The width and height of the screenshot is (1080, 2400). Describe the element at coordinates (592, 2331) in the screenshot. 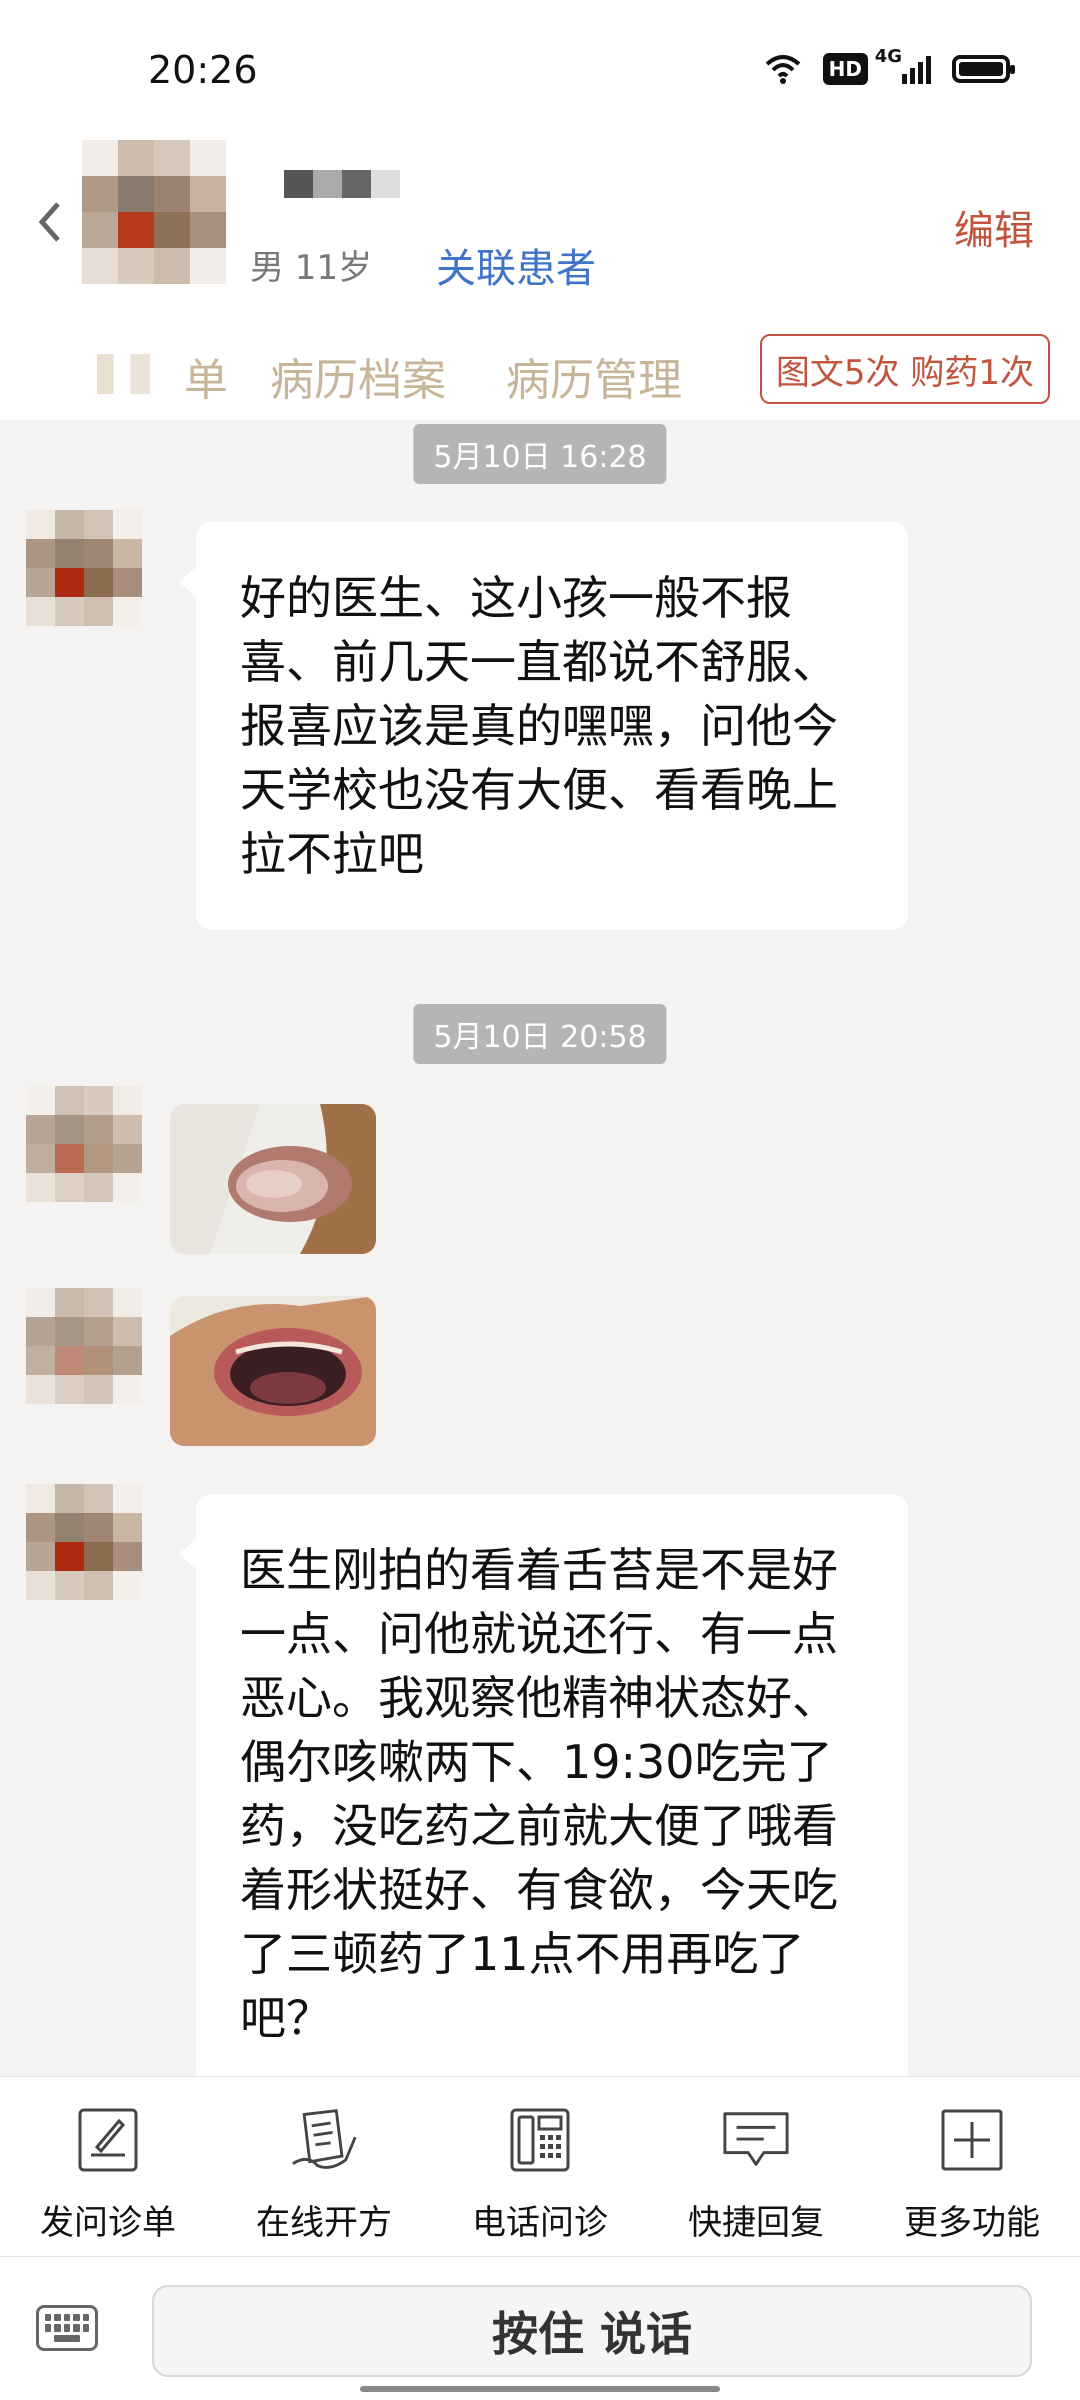

I see `hold-to-talk-button: 按住 说话` at that location.